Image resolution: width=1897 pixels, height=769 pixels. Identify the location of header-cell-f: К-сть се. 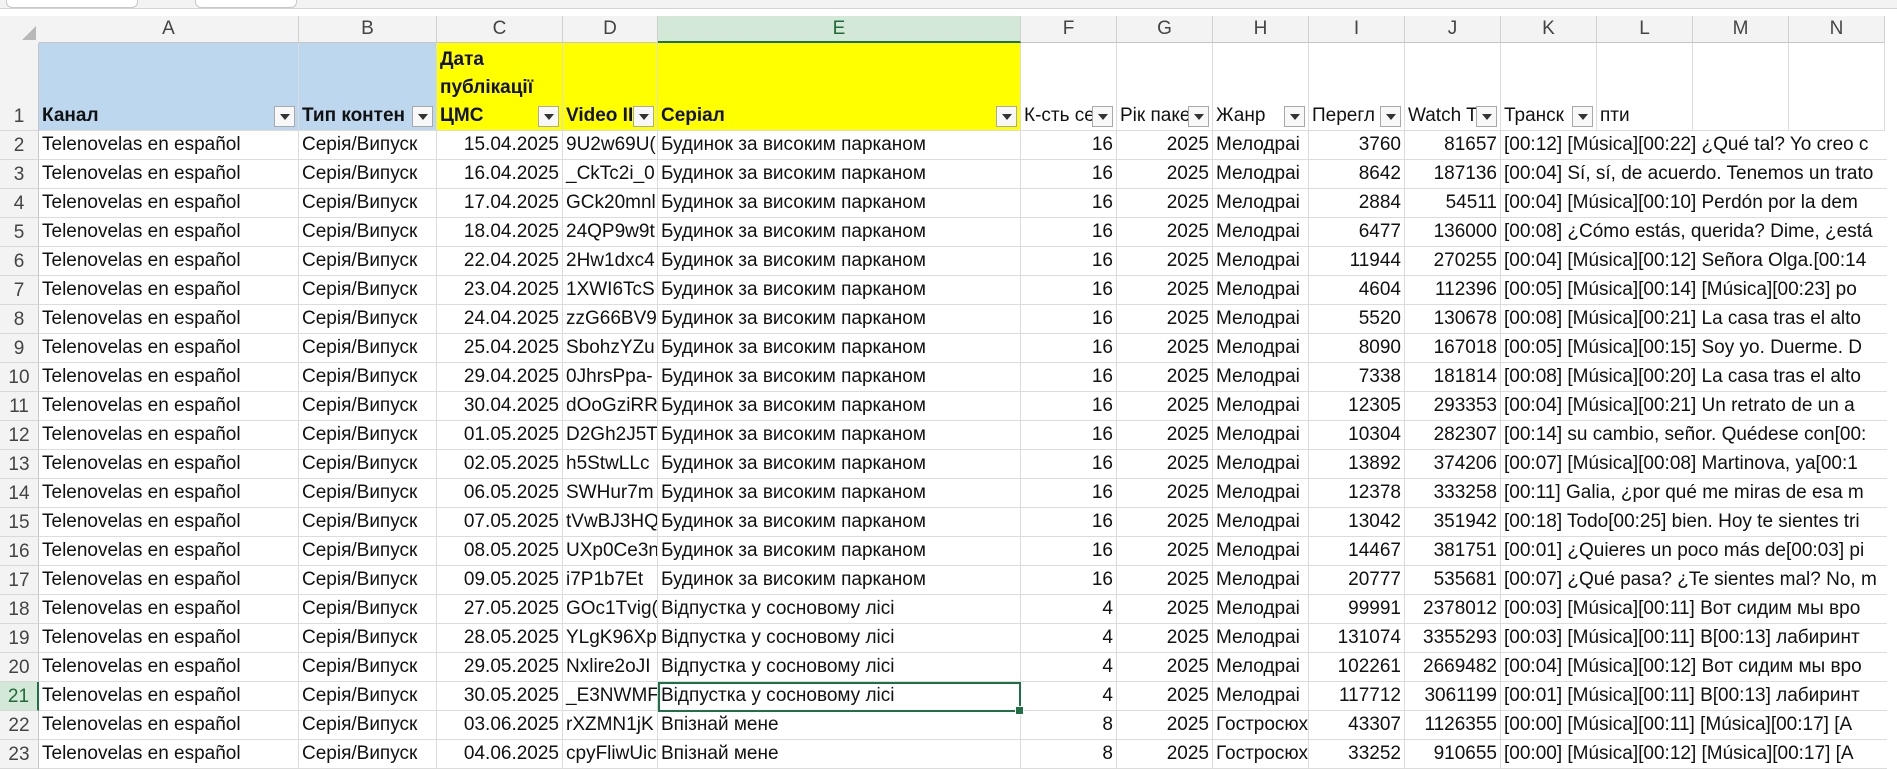
(1069, 87).